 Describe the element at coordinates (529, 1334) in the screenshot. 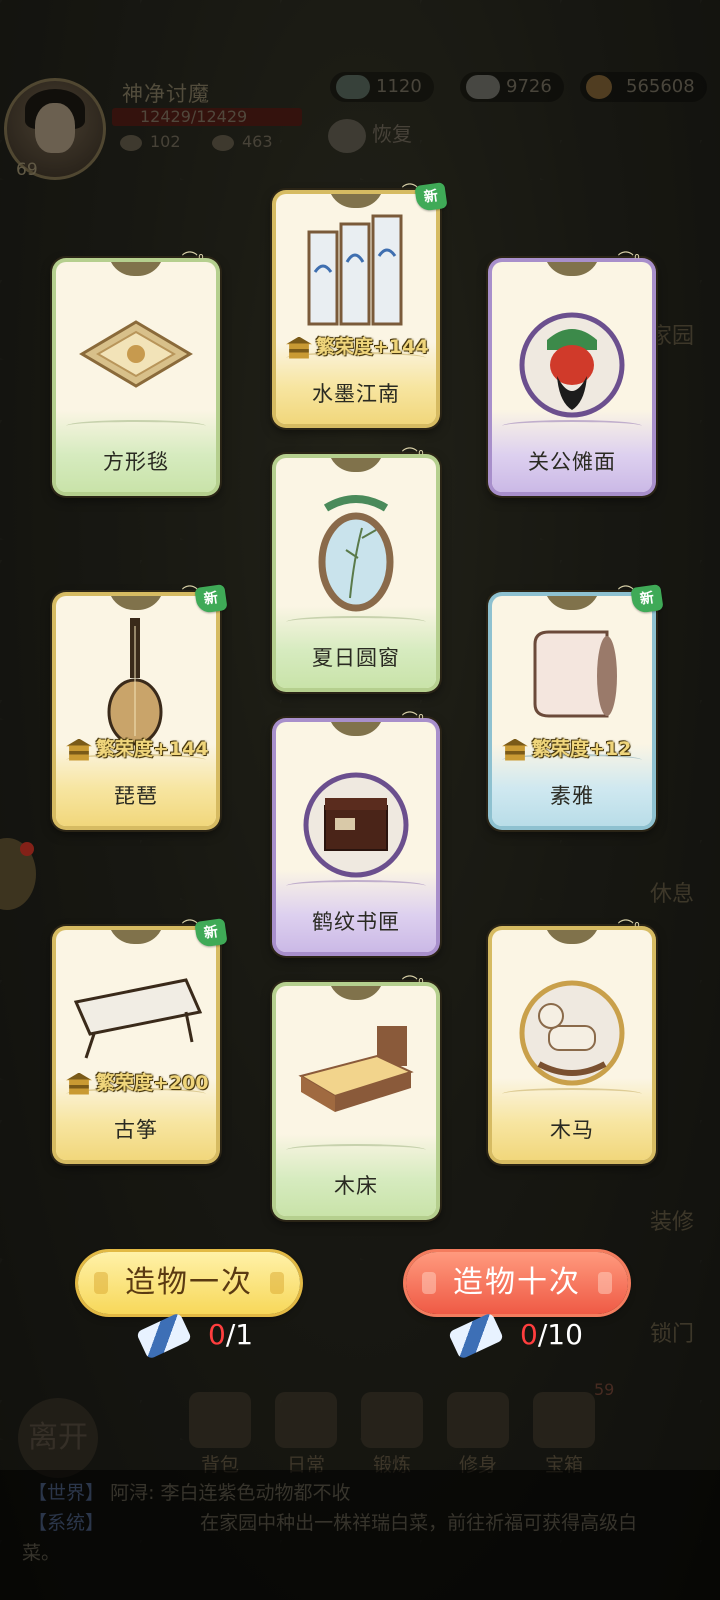

I see `create-ten-have: 0` at that location.